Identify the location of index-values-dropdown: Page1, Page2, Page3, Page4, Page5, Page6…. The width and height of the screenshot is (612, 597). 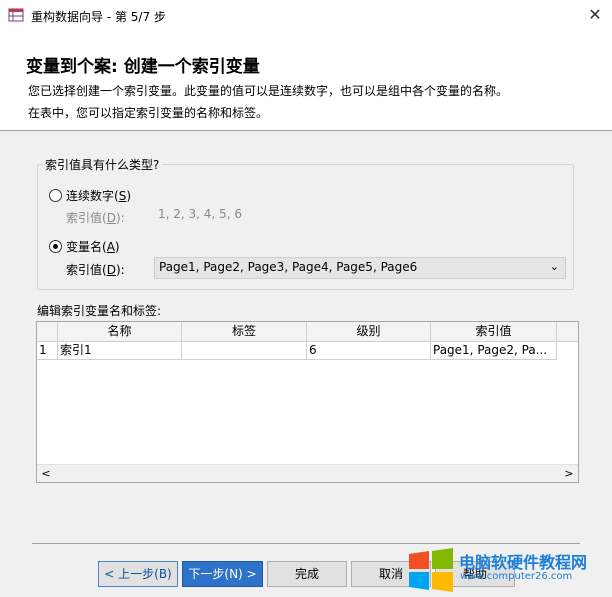
(360, 268).